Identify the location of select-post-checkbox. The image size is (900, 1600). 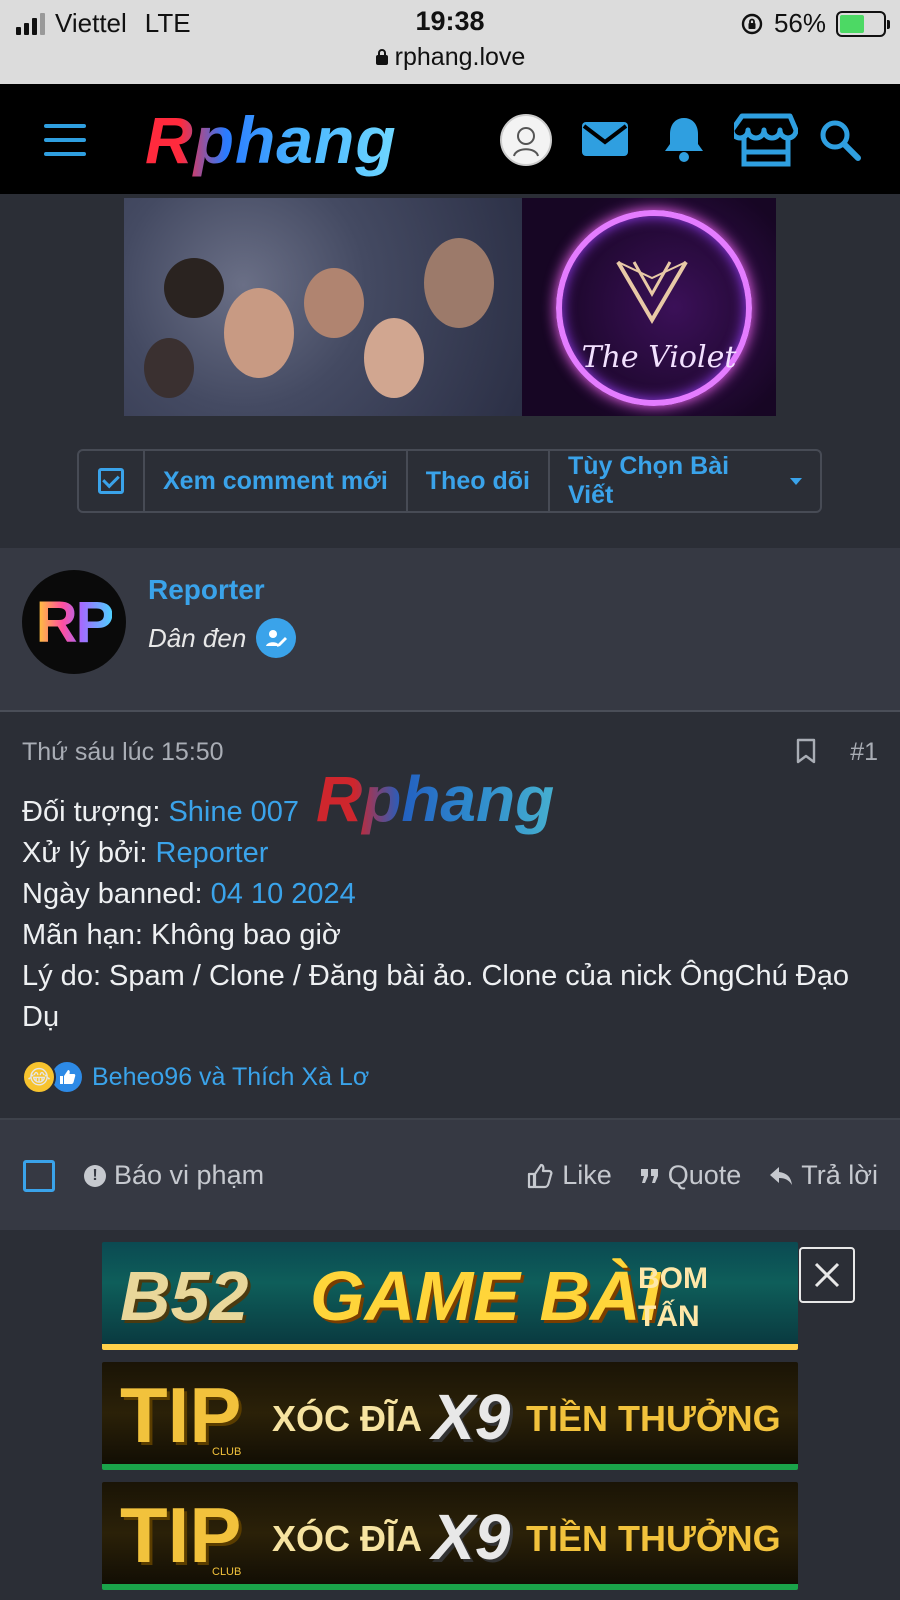
(39, 1176).